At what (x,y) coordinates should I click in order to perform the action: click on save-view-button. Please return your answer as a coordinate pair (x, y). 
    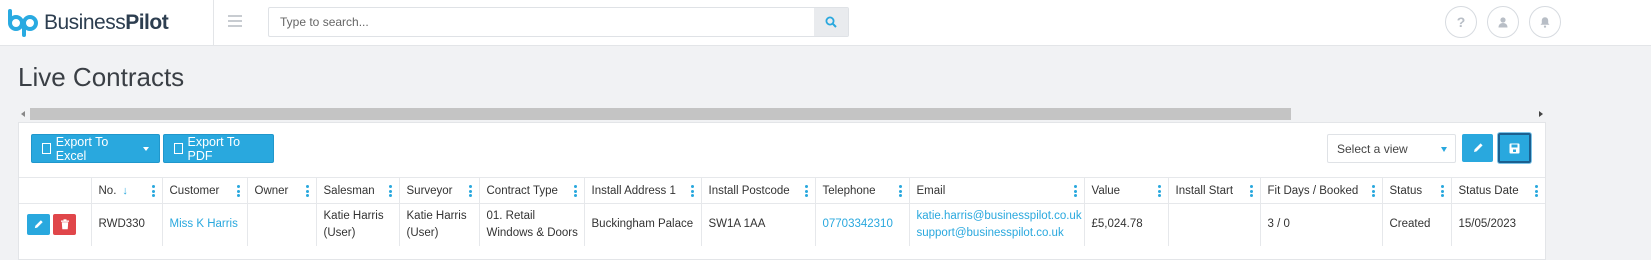
    Looking at the image, I should click on (1514, 148).